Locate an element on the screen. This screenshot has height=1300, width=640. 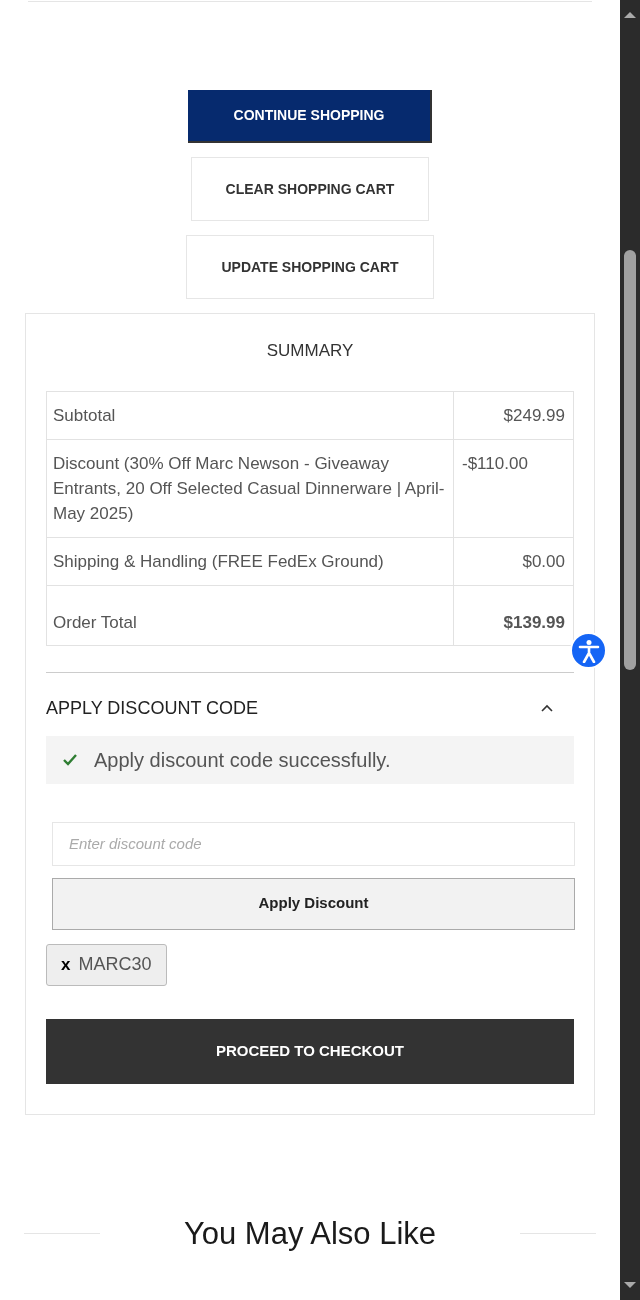
scroll-up-icon is located at coordinates (630, 14).